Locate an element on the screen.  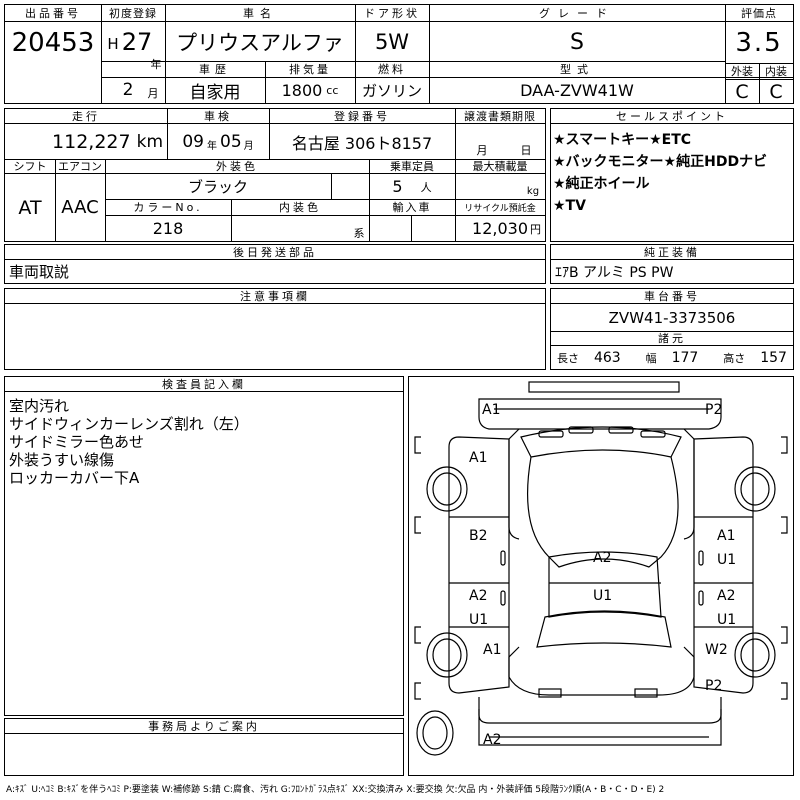
capacity-unit: 人 is located at coordinates (426, 187).